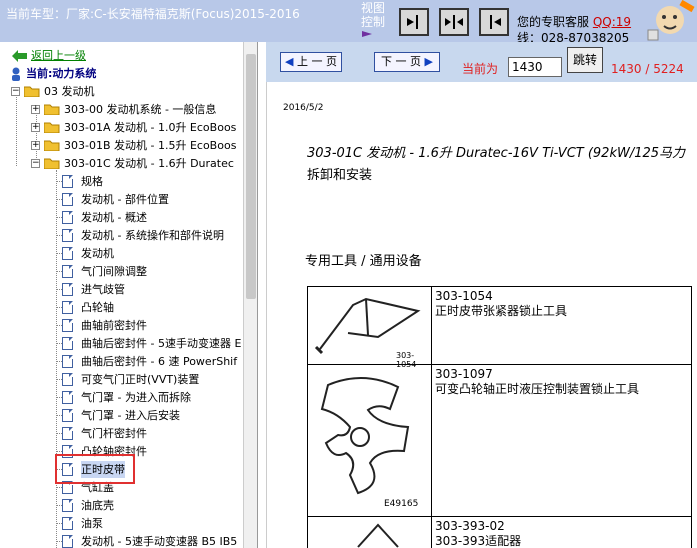 Image resolution: width=697 pixels, height=548 pixels. What do you see at coordinates (574, 22) in the screenshot?
I see `support-text: 您的专职客服 QQ:19` at bounding box center [574, 22].